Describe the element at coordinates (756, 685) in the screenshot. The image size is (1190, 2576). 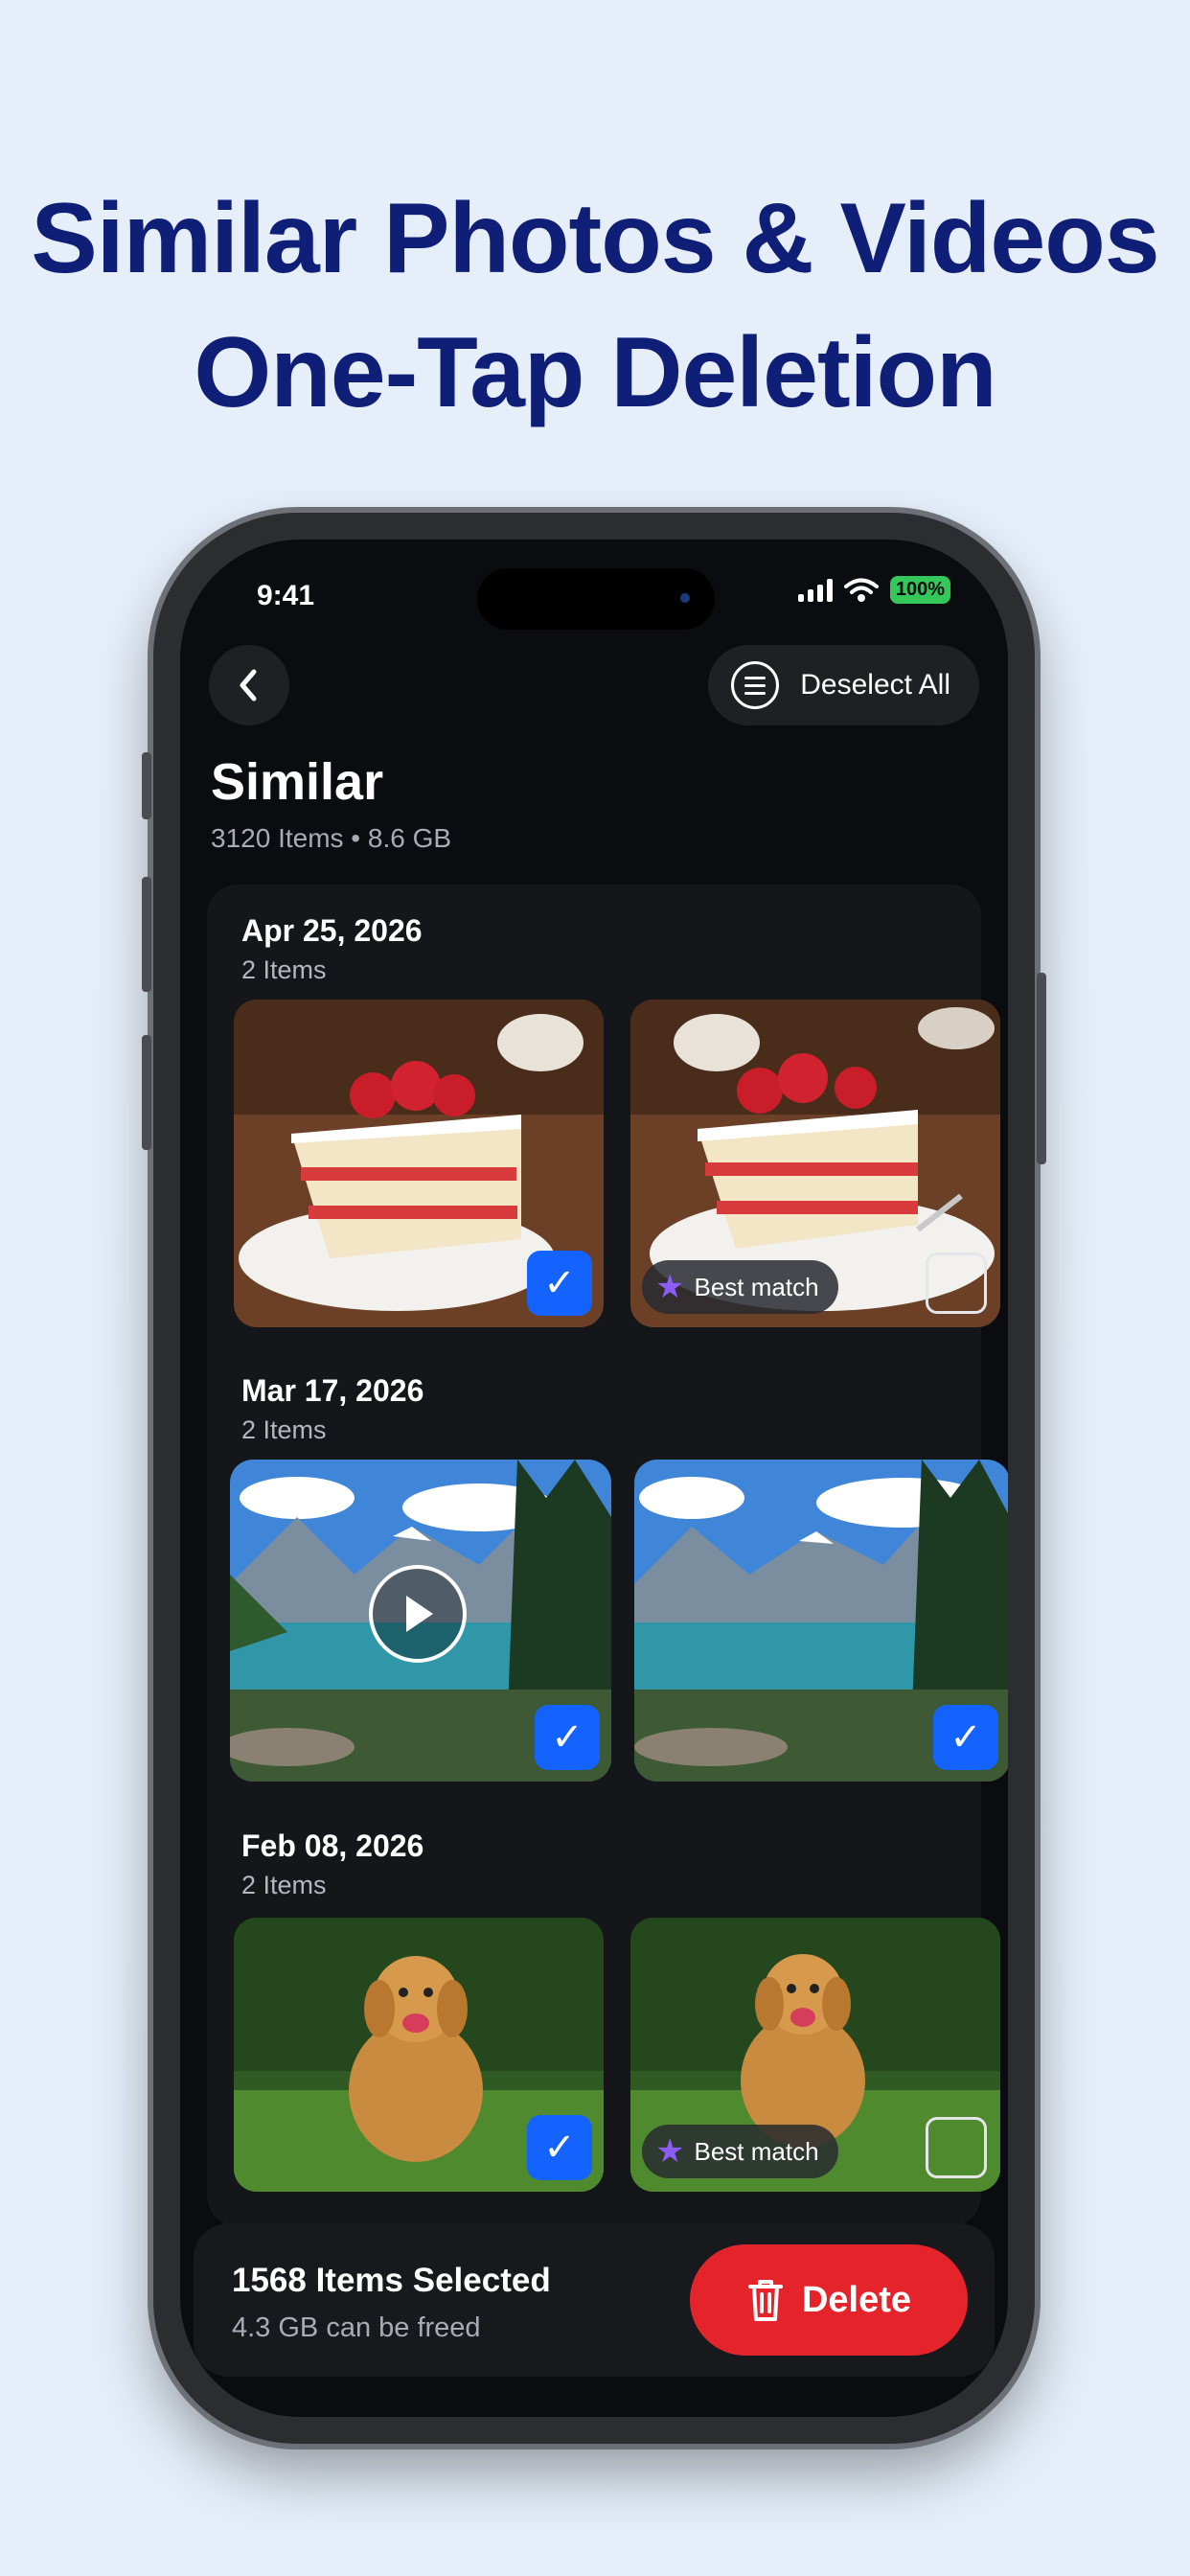
I see `list-icon` at that location.